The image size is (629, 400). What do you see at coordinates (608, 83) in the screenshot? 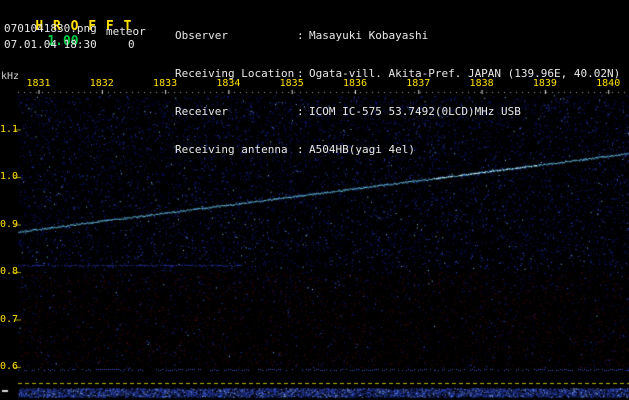
I see `time-tick-label: 1840` at bounding box center [608, 83].